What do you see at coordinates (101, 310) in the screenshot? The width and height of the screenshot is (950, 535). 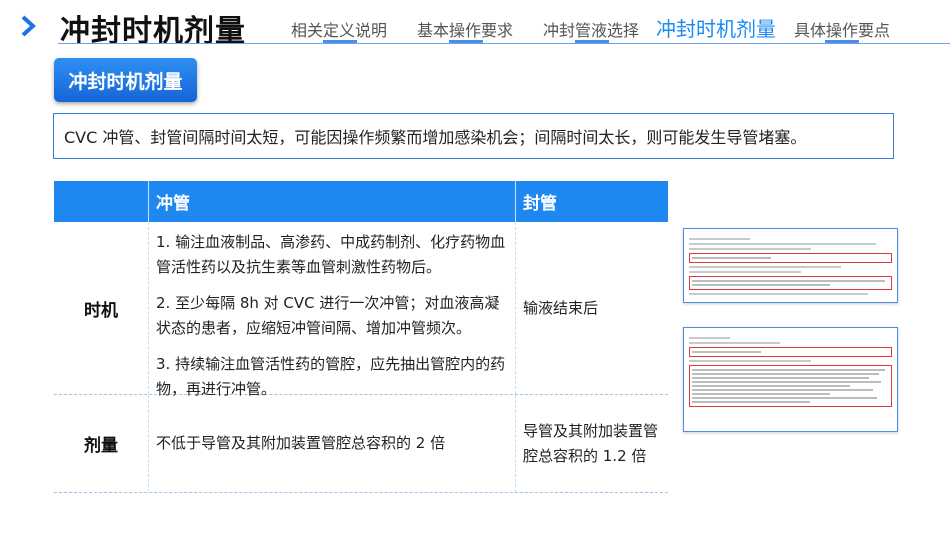 I see `row-label-timing: 时机` at bounding box center [101, 310].